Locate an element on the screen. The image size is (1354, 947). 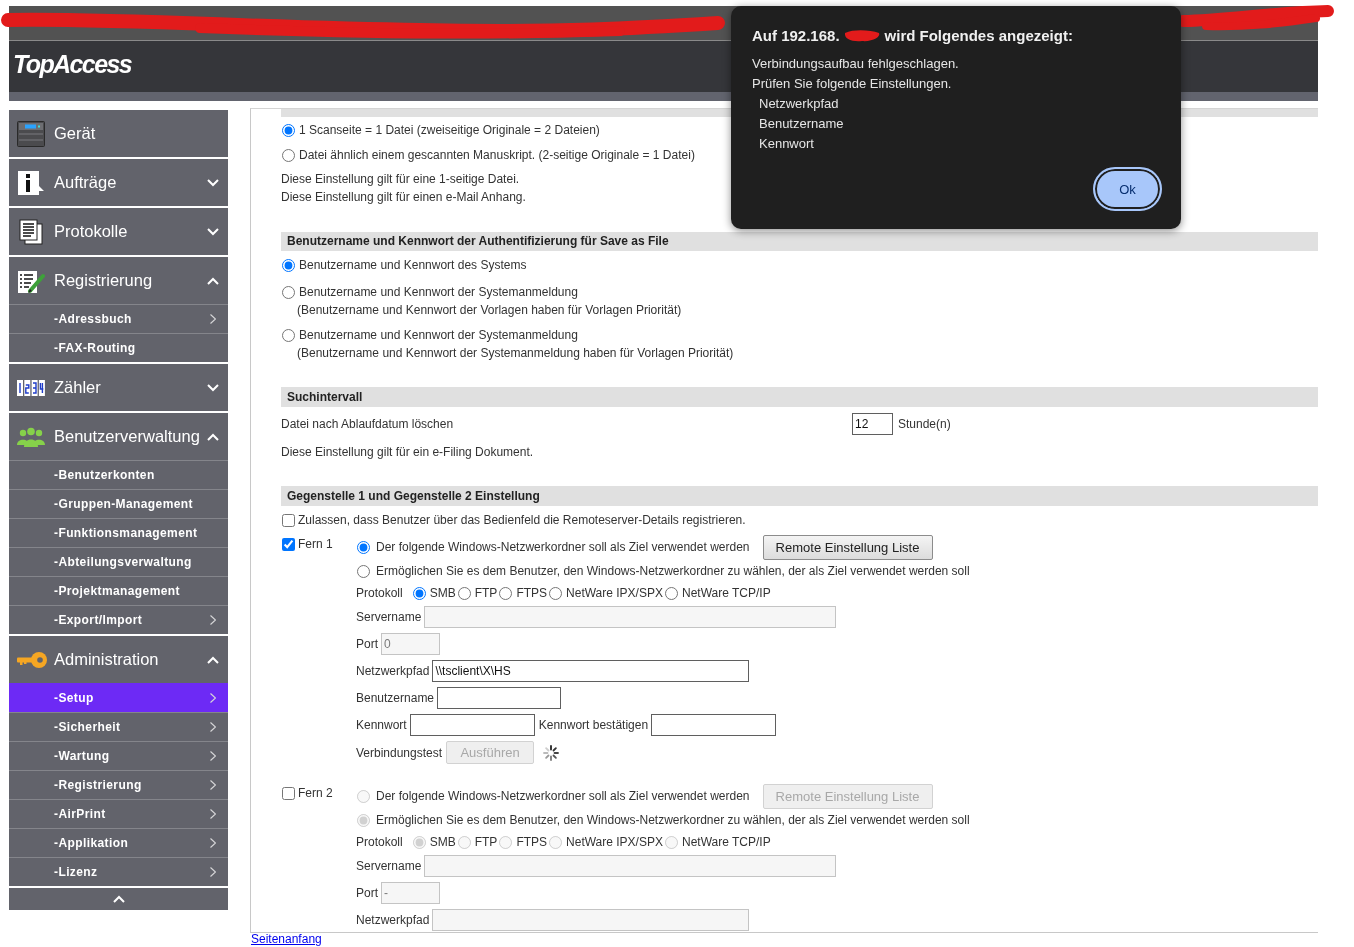
note-text: Diese Einstellung gilt für eine 1-seitige Datei. is located at coordinates (400, 179).